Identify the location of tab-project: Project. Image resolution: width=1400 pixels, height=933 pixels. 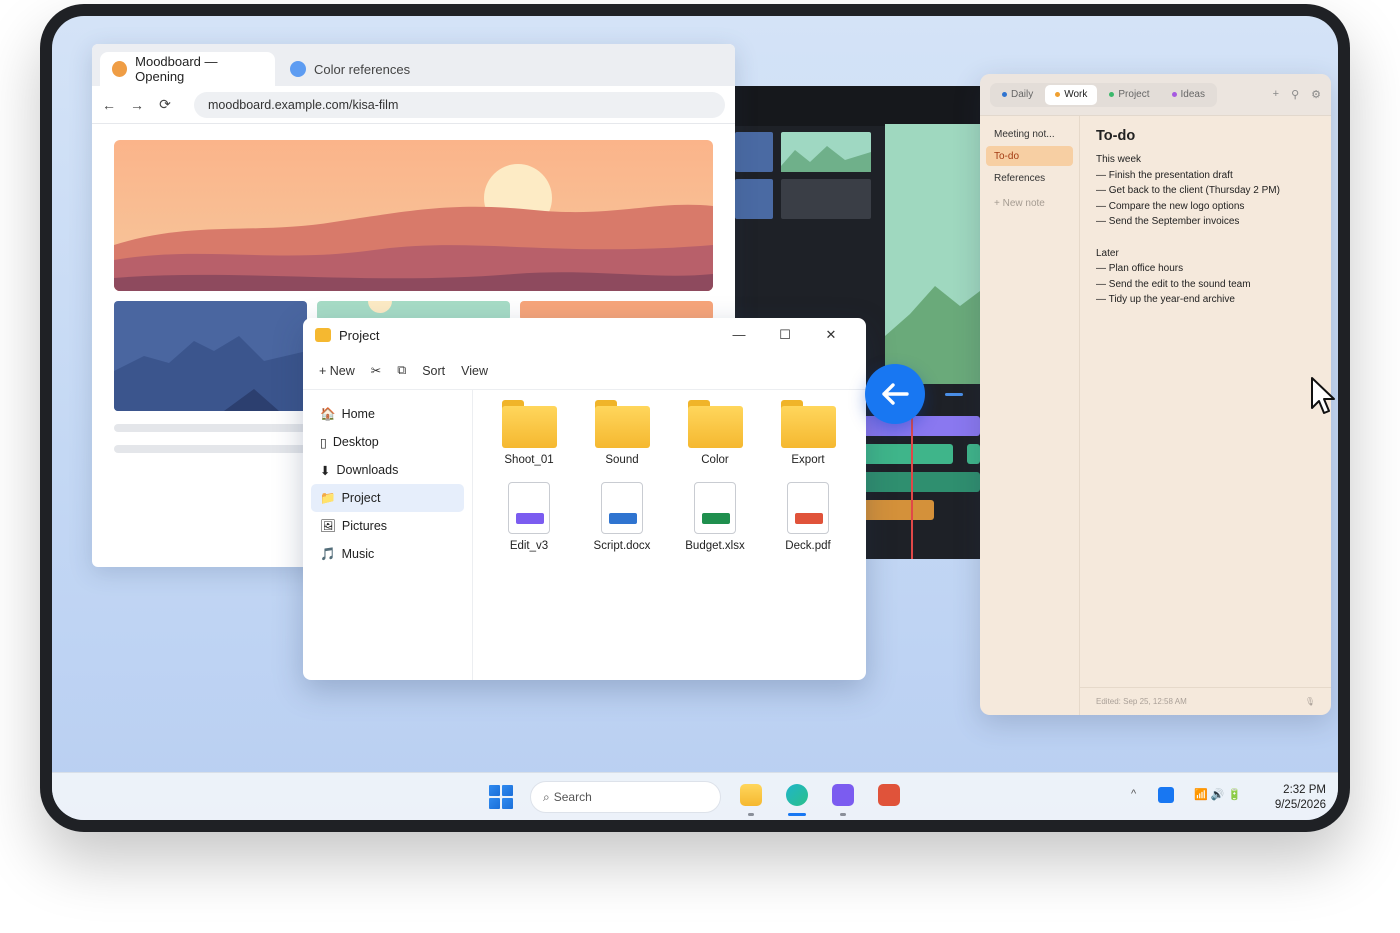
(1129, 95).